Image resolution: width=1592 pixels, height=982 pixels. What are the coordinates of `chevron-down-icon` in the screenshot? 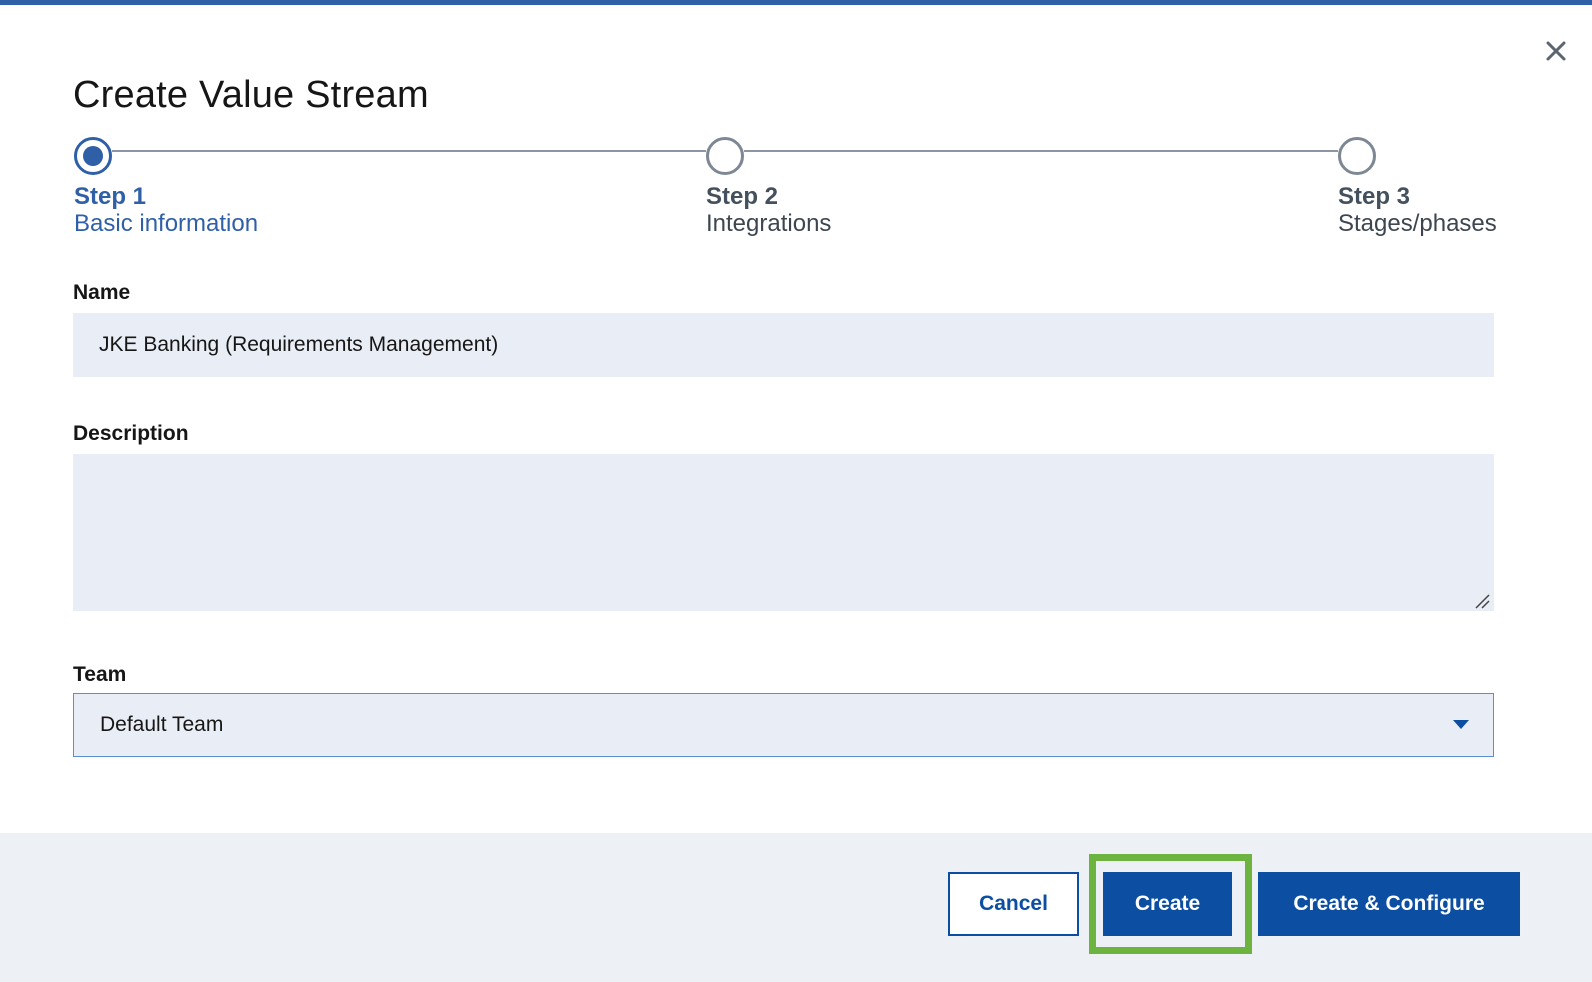 It's located at (1461, 724).